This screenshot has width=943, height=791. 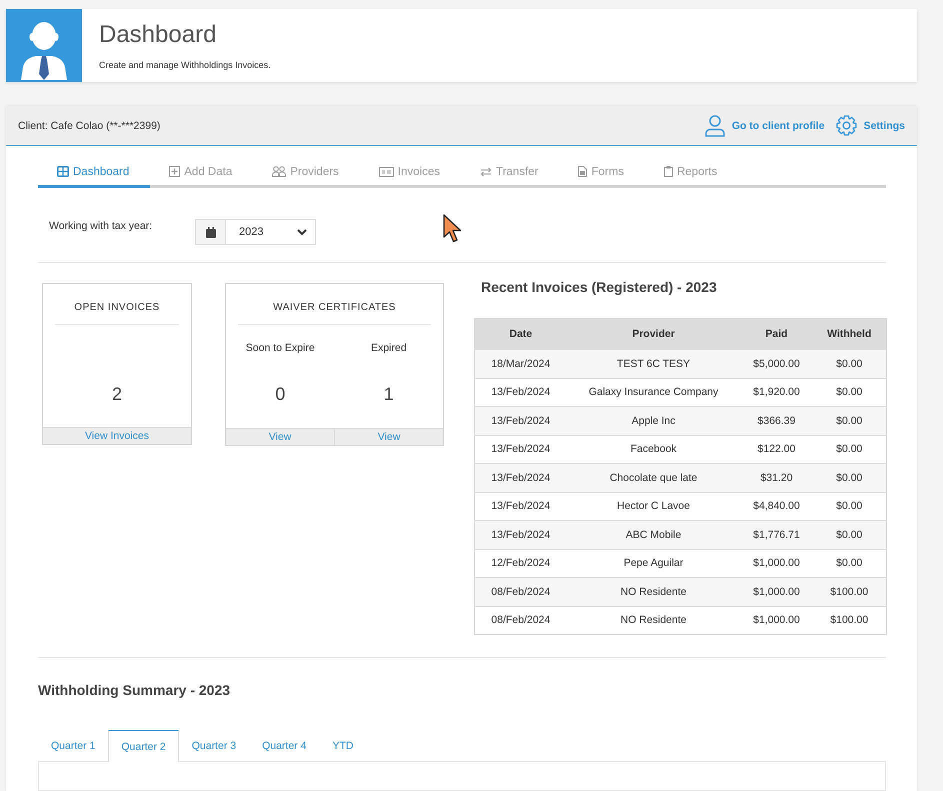 What do you see at coordinates (410, 173) in the screenshot?
I see `nav-tab: Invoices` at bounding box center [410, 173].